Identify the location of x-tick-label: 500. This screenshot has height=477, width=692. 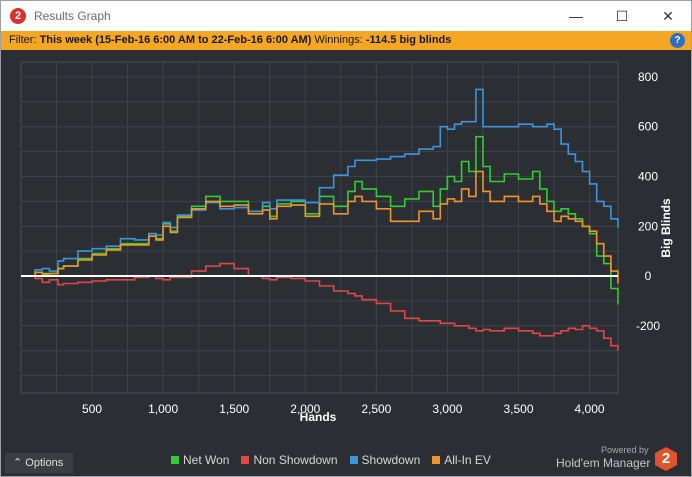
(92, 409).